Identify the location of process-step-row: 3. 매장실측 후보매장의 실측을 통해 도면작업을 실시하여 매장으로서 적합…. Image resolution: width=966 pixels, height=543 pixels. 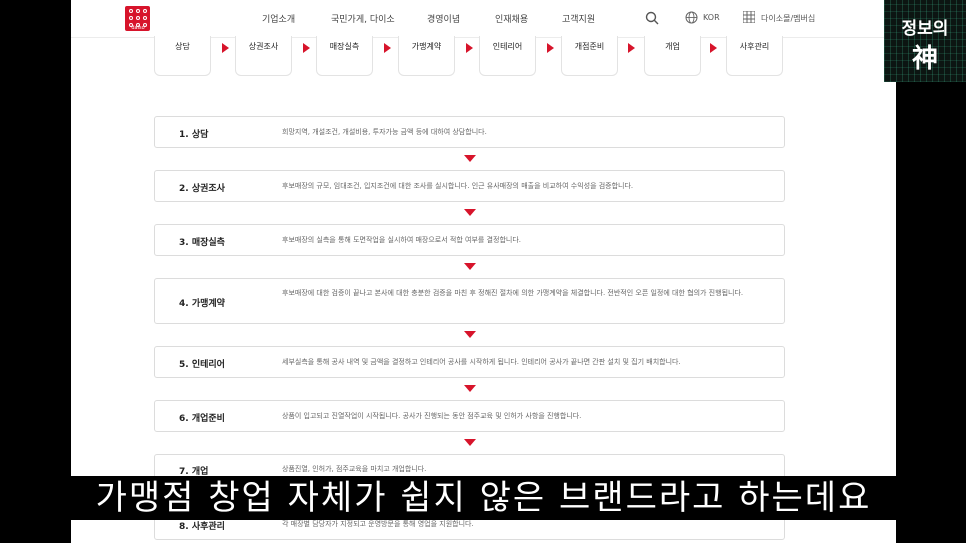
(469, 240).